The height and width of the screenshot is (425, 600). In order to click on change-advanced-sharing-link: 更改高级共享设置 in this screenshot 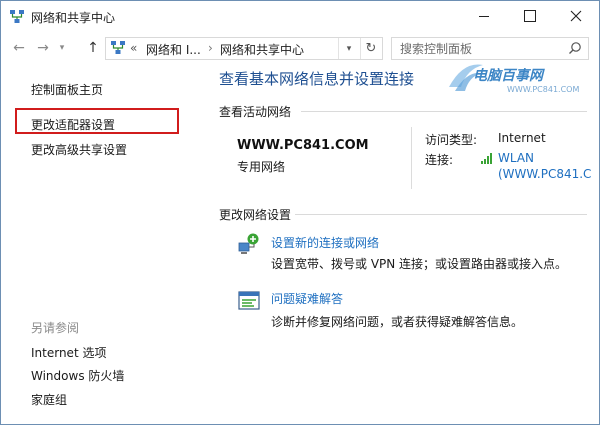, I will do `click(79, 149)`.